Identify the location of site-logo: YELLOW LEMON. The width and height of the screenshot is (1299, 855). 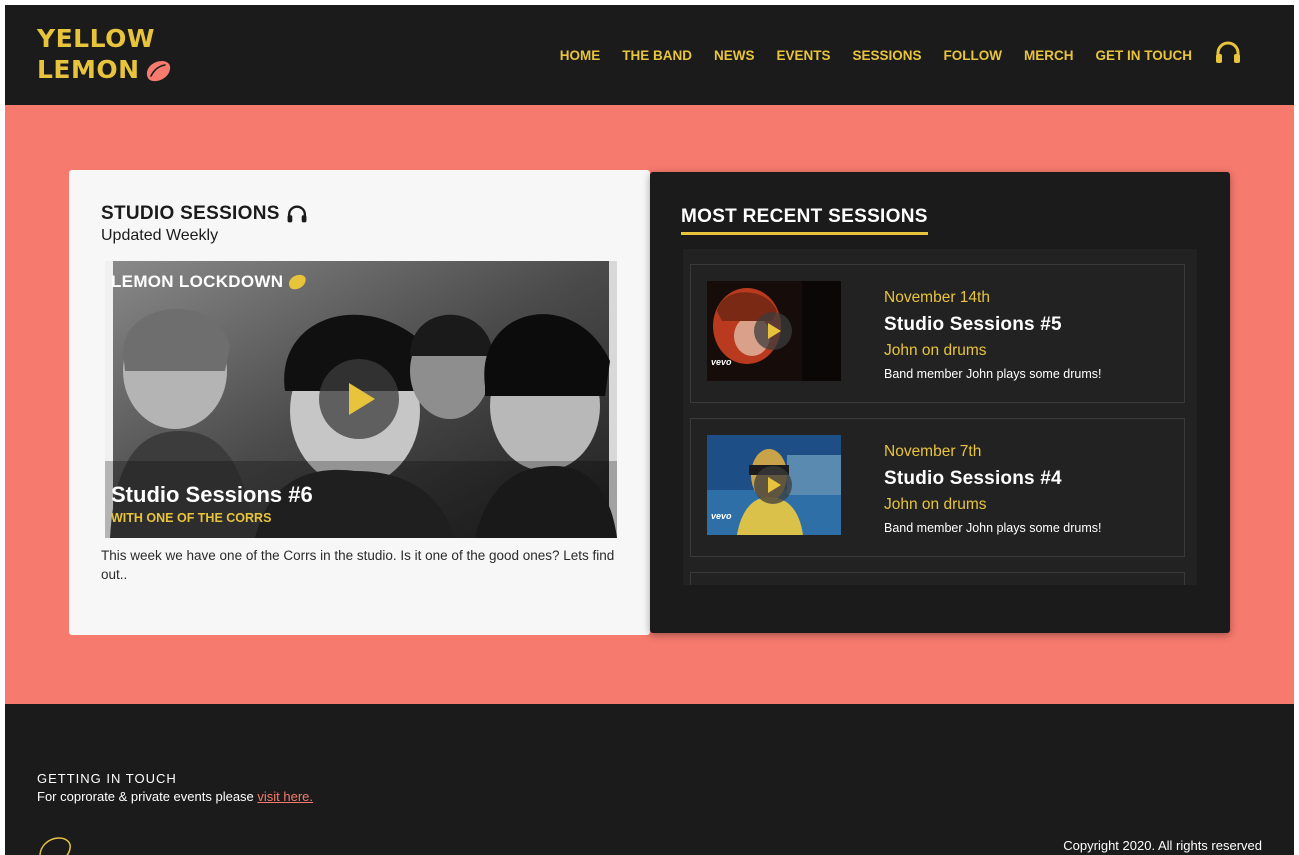
(104, 54).